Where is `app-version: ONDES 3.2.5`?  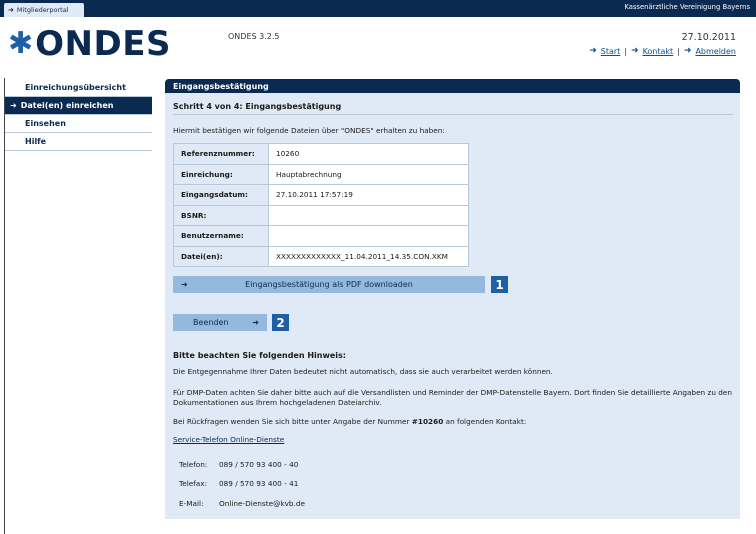
app-version: ONDES 3.2.5 is located at coordinates (254, 36).